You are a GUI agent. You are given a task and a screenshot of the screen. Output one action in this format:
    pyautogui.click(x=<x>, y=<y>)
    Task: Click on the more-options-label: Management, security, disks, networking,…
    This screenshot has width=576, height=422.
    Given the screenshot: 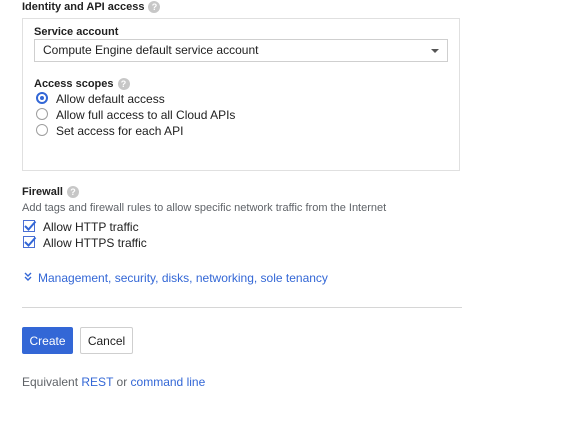 What is the action you would take?
    pyautogui.click(x=183, y=278)
    